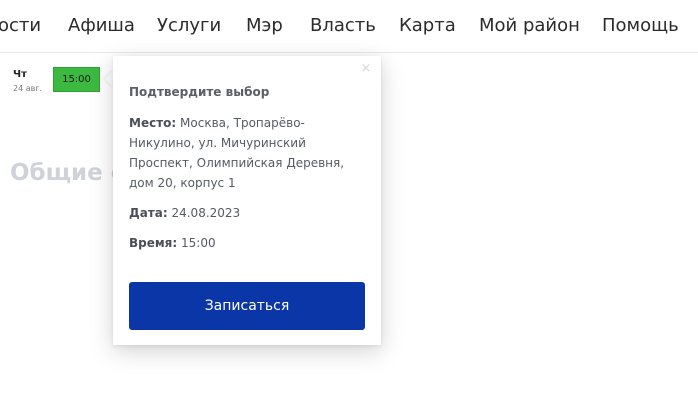 The height and width of the screenshot is (412, 698). What do you see at coordinates (427, 26) in the screenshot?
I see `nav-item-map: Карта` at bounding box center [427, 26].